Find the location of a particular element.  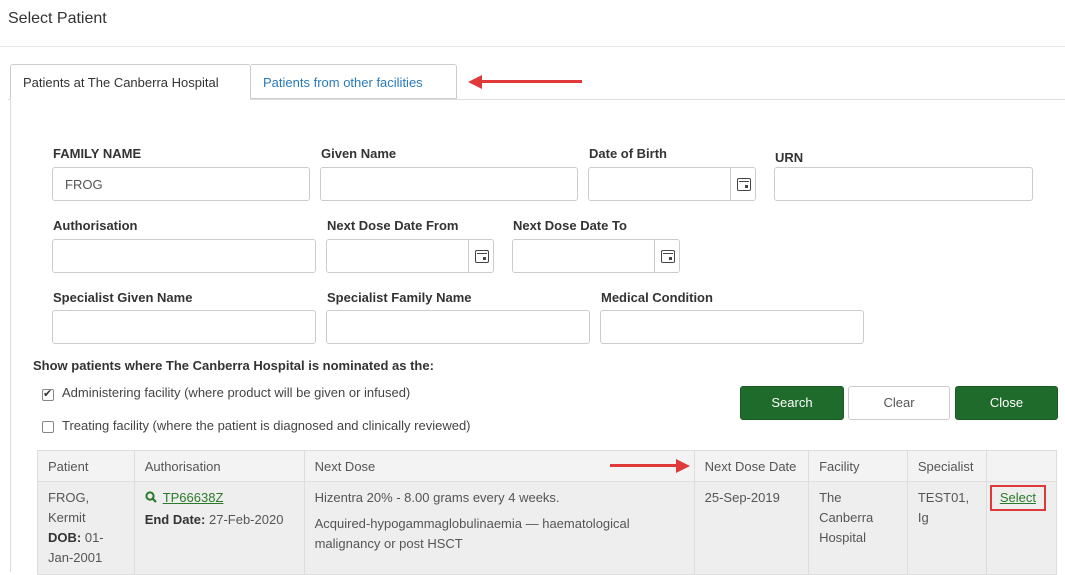

urn-input is located at coordinates (903, 184).